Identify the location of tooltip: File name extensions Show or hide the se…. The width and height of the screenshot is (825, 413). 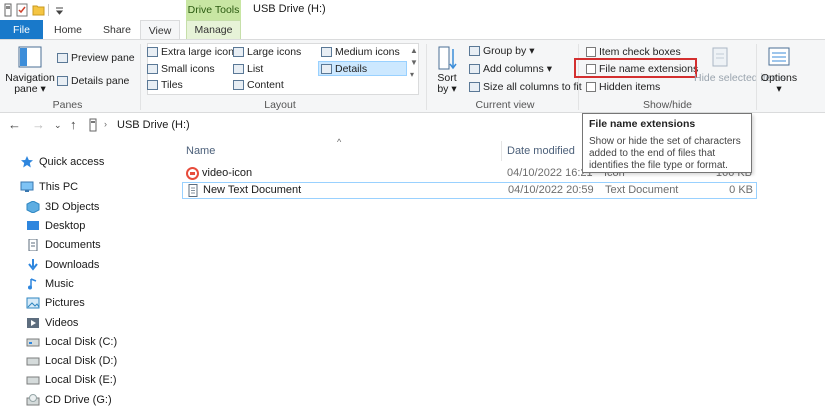
(667, 143).